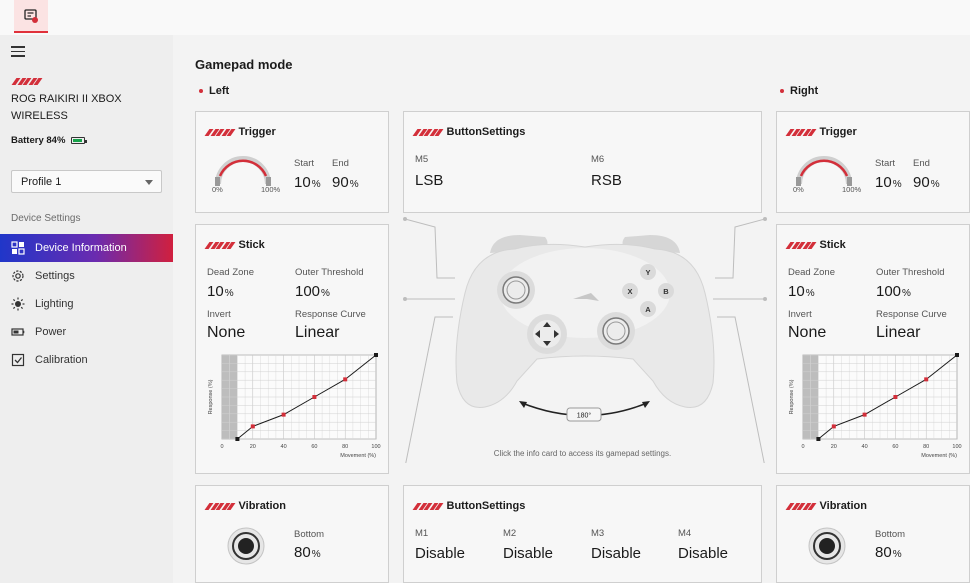 Image resolution: width=970 pixels, height=583 pixels. I want to click on left-vibration-card: Vibration Bottom 80%, so click(292, 534).